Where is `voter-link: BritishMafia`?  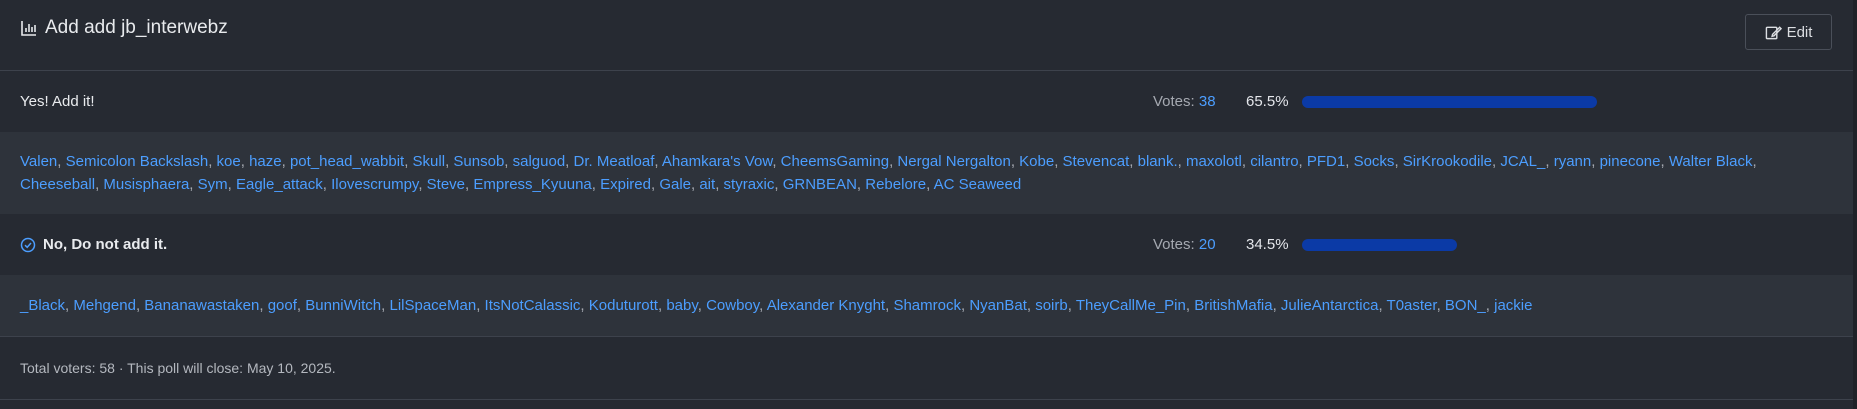 voter-link: BritishMafia is located at coordinates (1233, 305).